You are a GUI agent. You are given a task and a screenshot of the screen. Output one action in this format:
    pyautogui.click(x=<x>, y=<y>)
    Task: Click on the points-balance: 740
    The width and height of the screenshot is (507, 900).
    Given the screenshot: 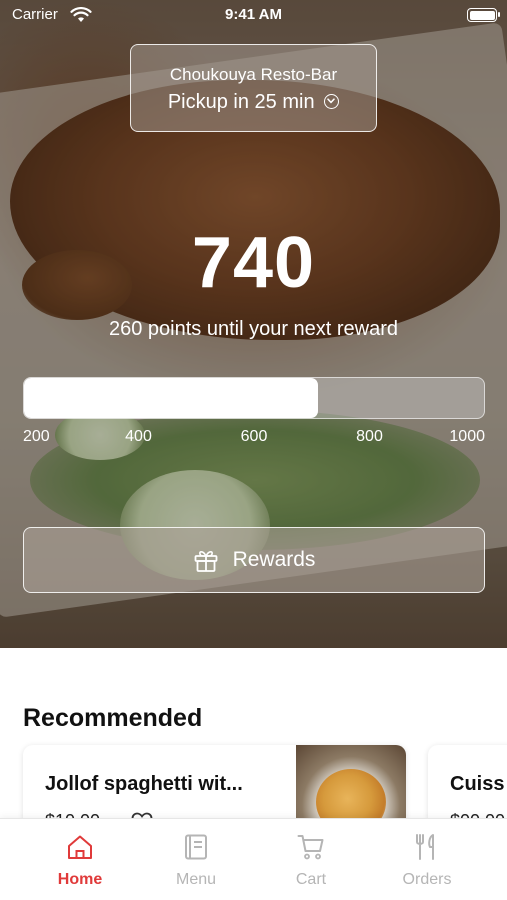 What is the action you would take?
    pyautogui.click(x=253, y=263)
    